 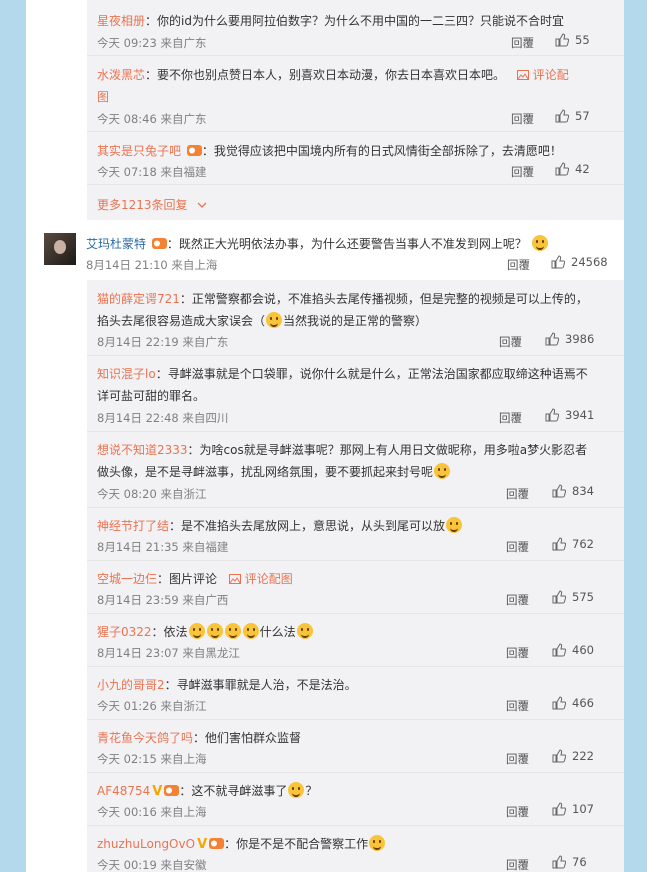 What do you see at coordinates (103, 96) in the screenshot?
I see `picture-comment-link: 图` at bounding box center [103, 96].